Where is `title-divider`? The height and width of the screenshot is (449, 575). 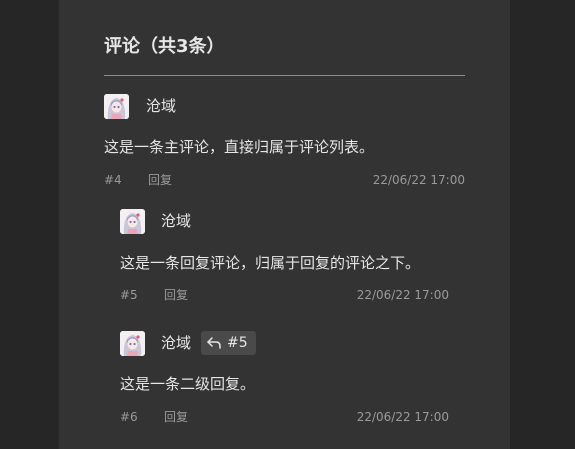
title-divider is located at coordinates (284, 75).